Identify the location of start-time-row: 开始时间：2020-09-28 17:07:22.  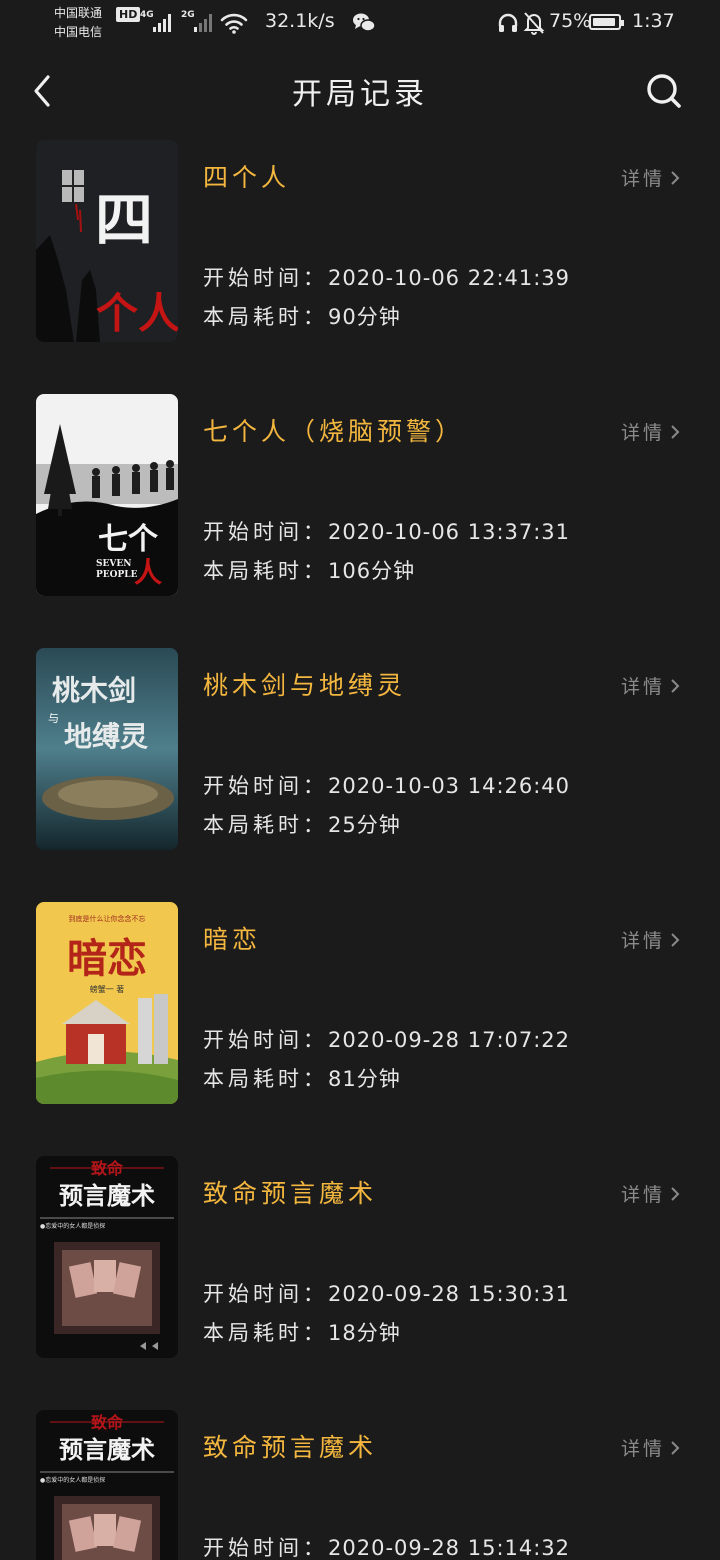
(386, 1039).